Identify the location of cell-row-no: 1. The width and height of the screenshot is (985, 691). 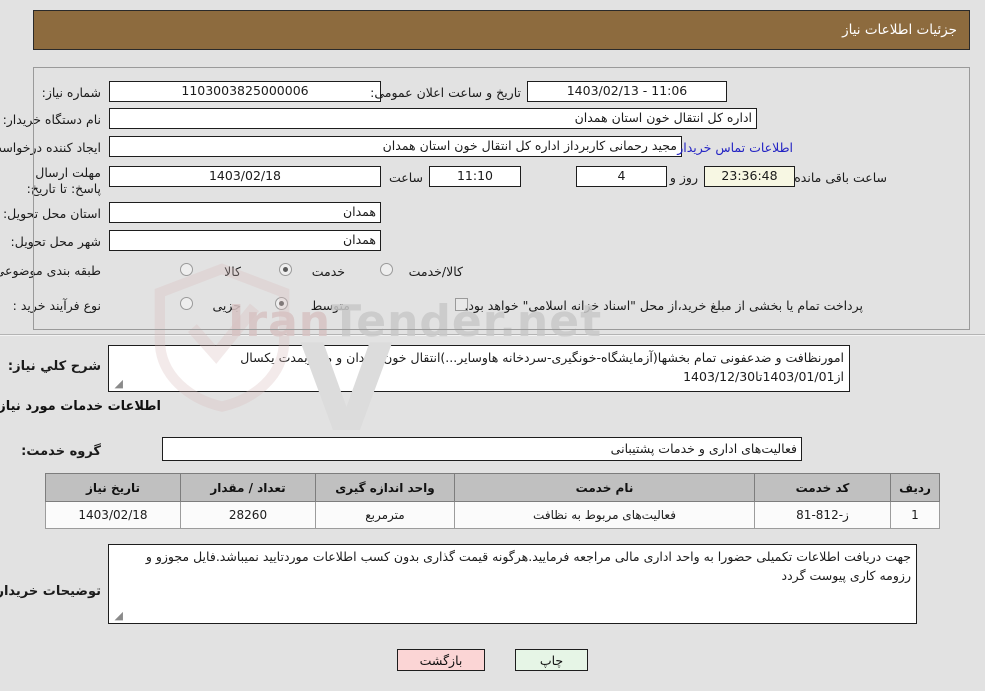
(915, 515).